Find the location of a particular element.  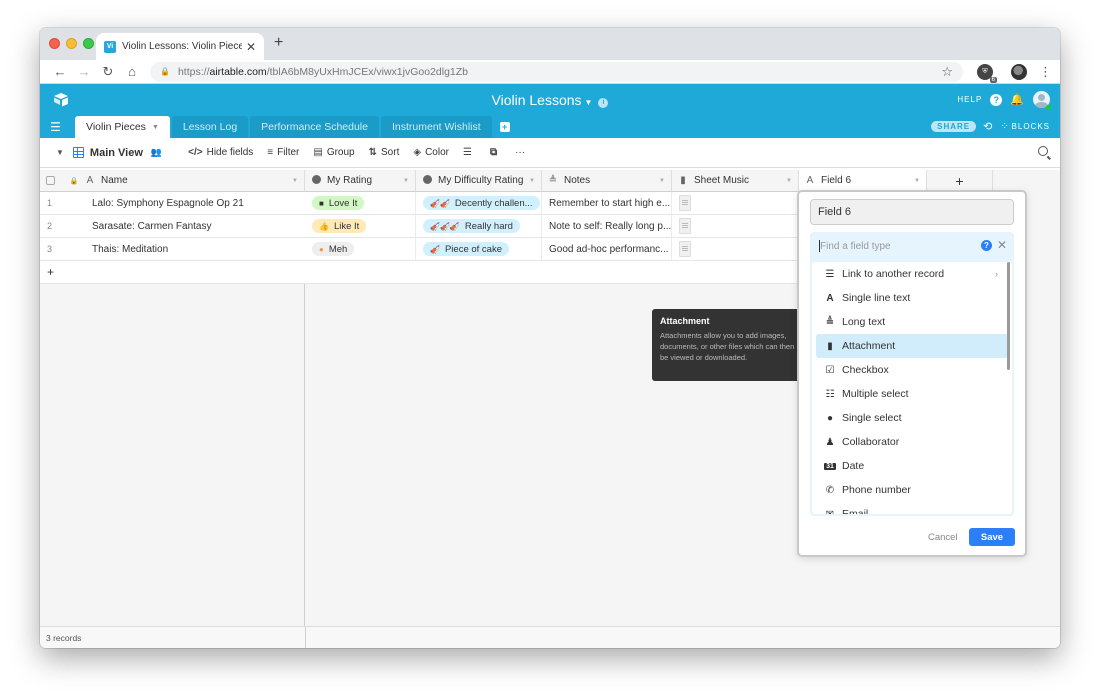

select-all-checkbox is located at coordinates (50, 180).